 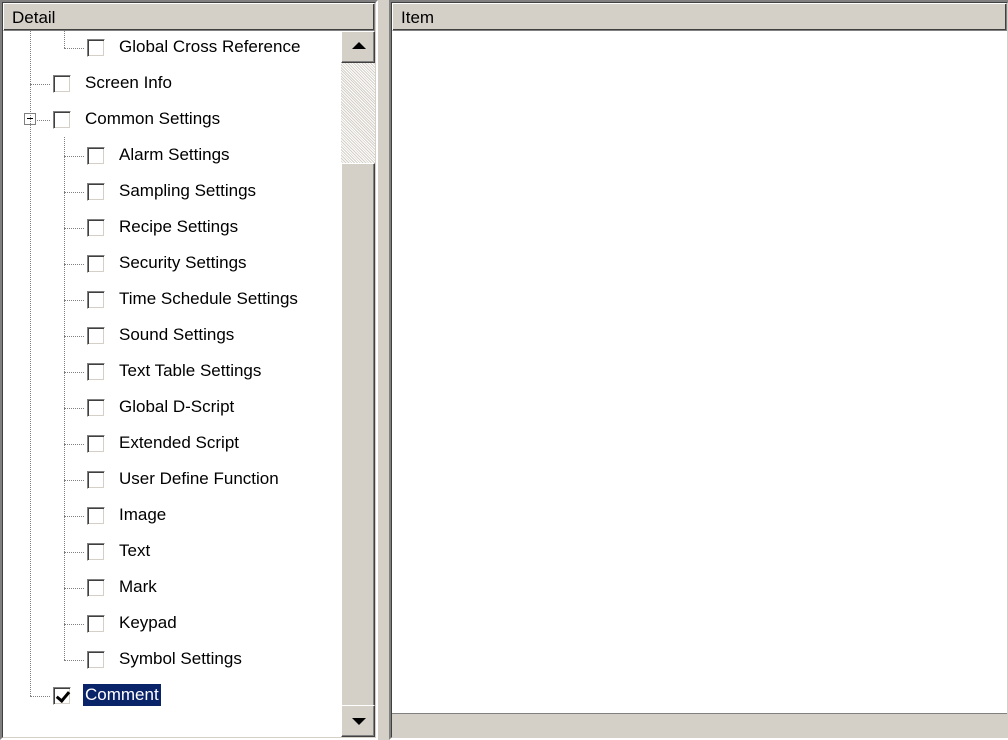 I want to click on tree-item-label: Alarm Settings, so click(x=174, y=155).